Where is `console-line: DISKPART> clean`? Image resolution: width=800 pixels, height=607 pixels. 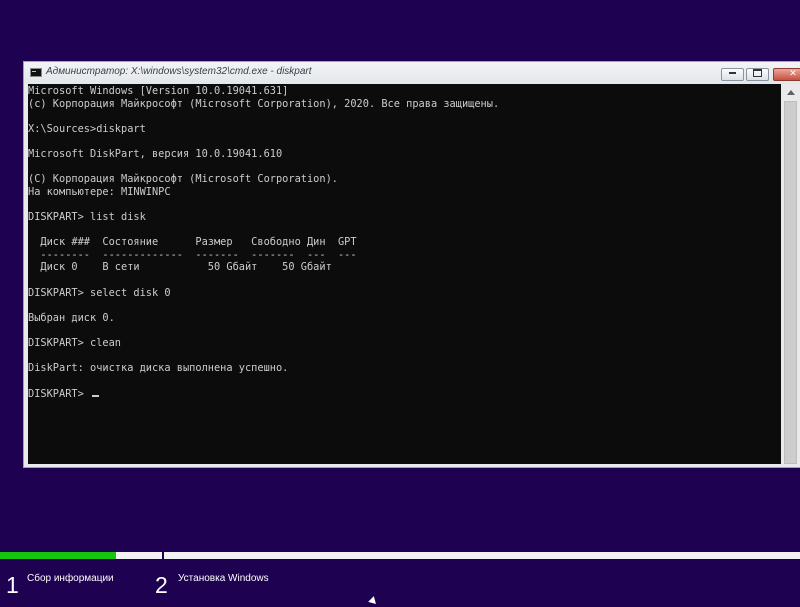
console-line: DISKPART> clean is located at coordinates (74, 342).